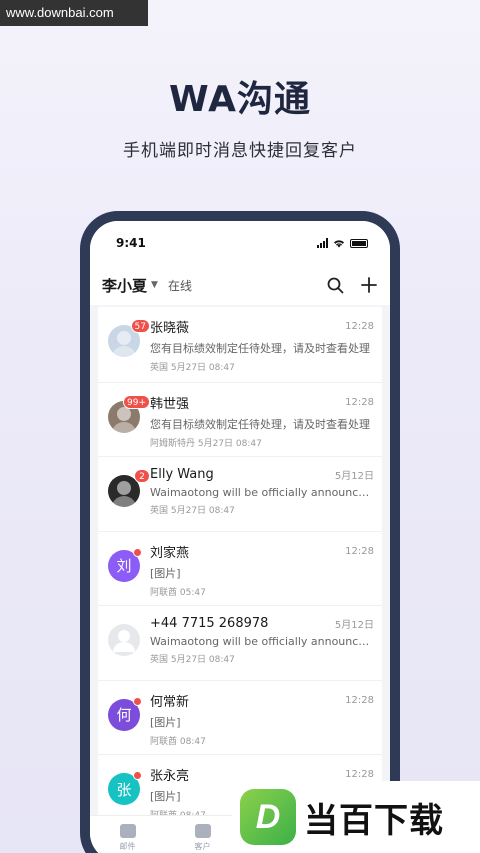 The image size is (480, 853). I want to click on site-logo: D 当百下载, so click(356, 817).